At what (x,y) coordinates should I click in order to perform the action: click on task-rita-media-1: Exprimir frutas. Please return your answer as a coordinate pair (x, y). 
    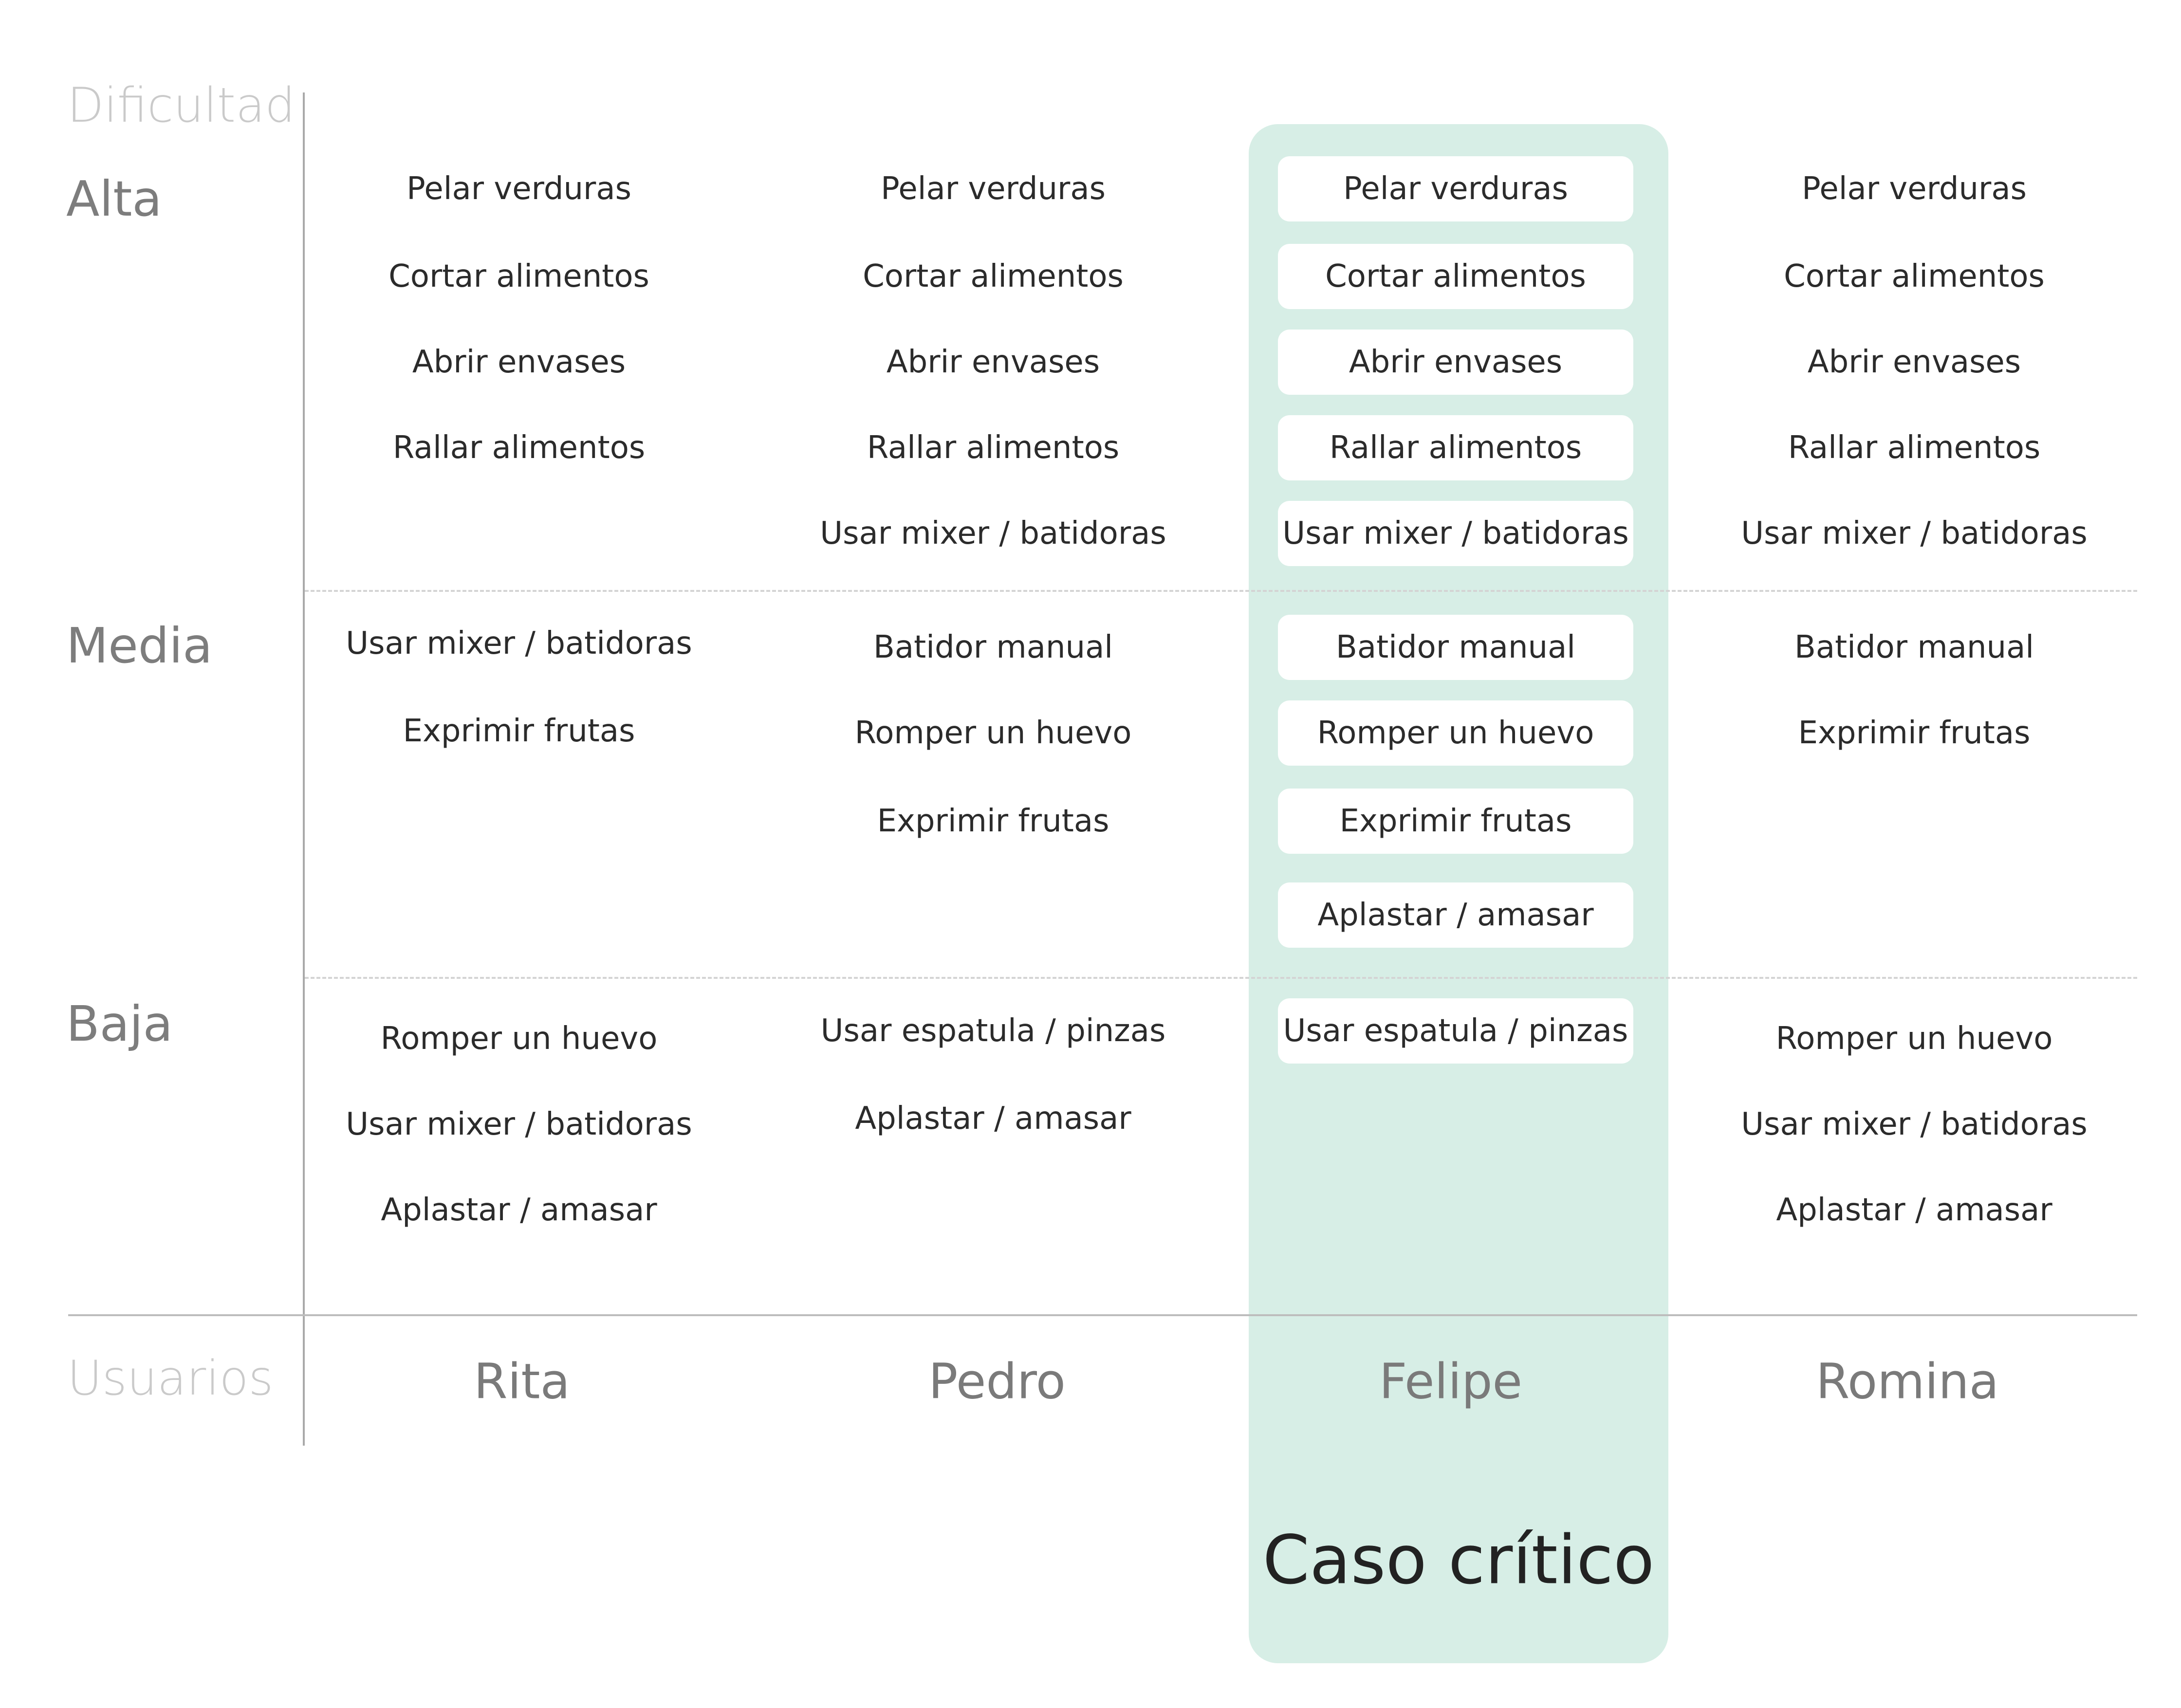
    Looking at the image, I should click on (519, 731).